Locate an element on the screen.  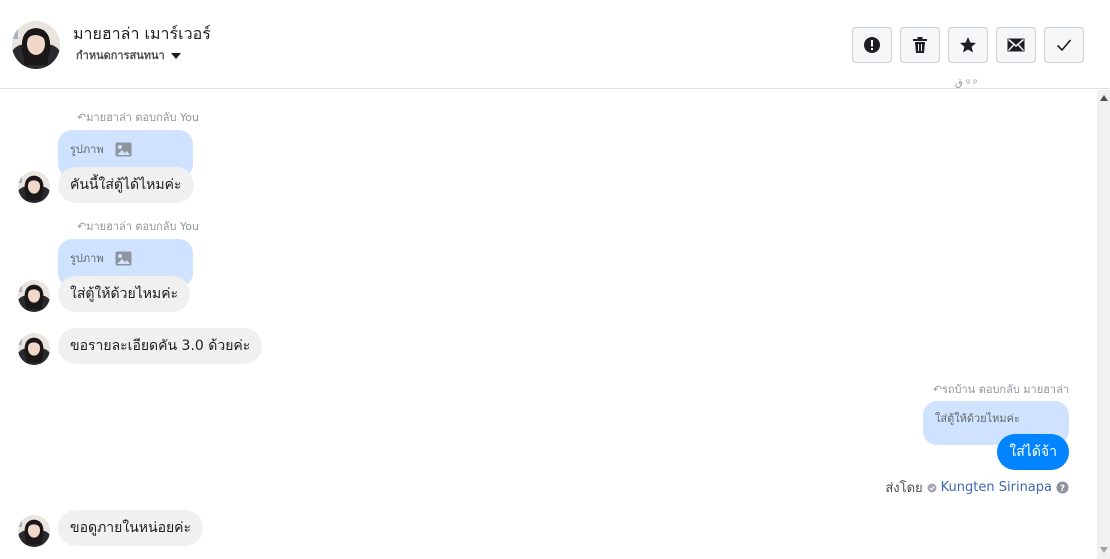
contact-avatar is located at coordinates (36, 45).